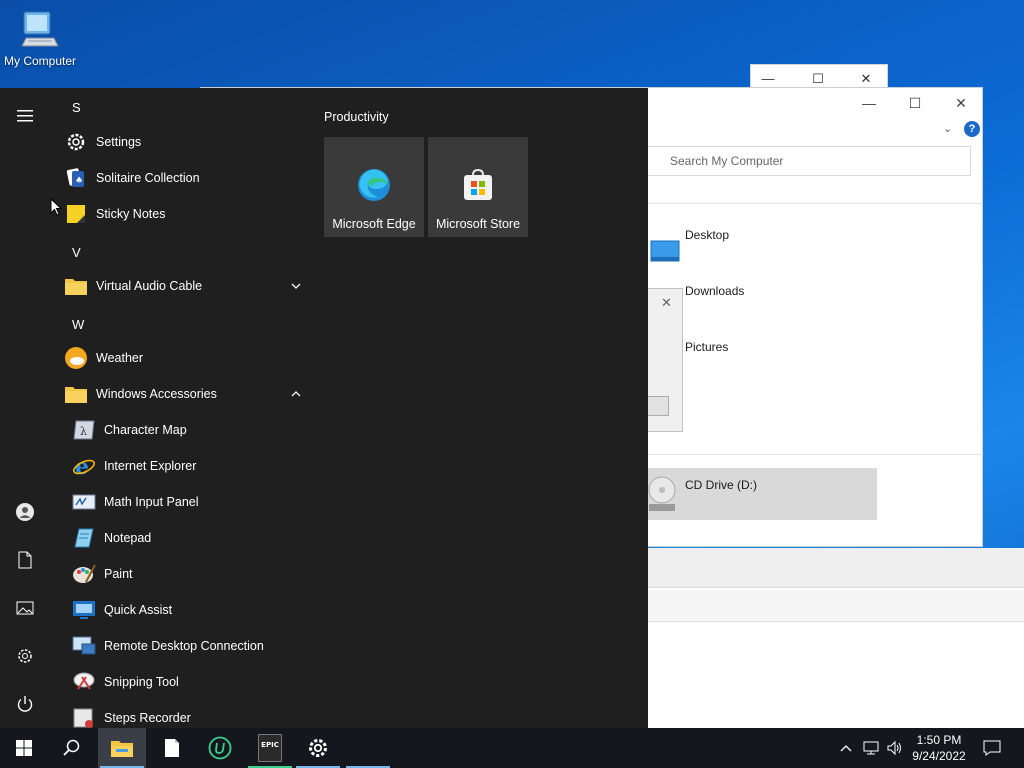 This screenshot has height=768, width=1024. I want to click on letter-header: S, so click(76, 107).